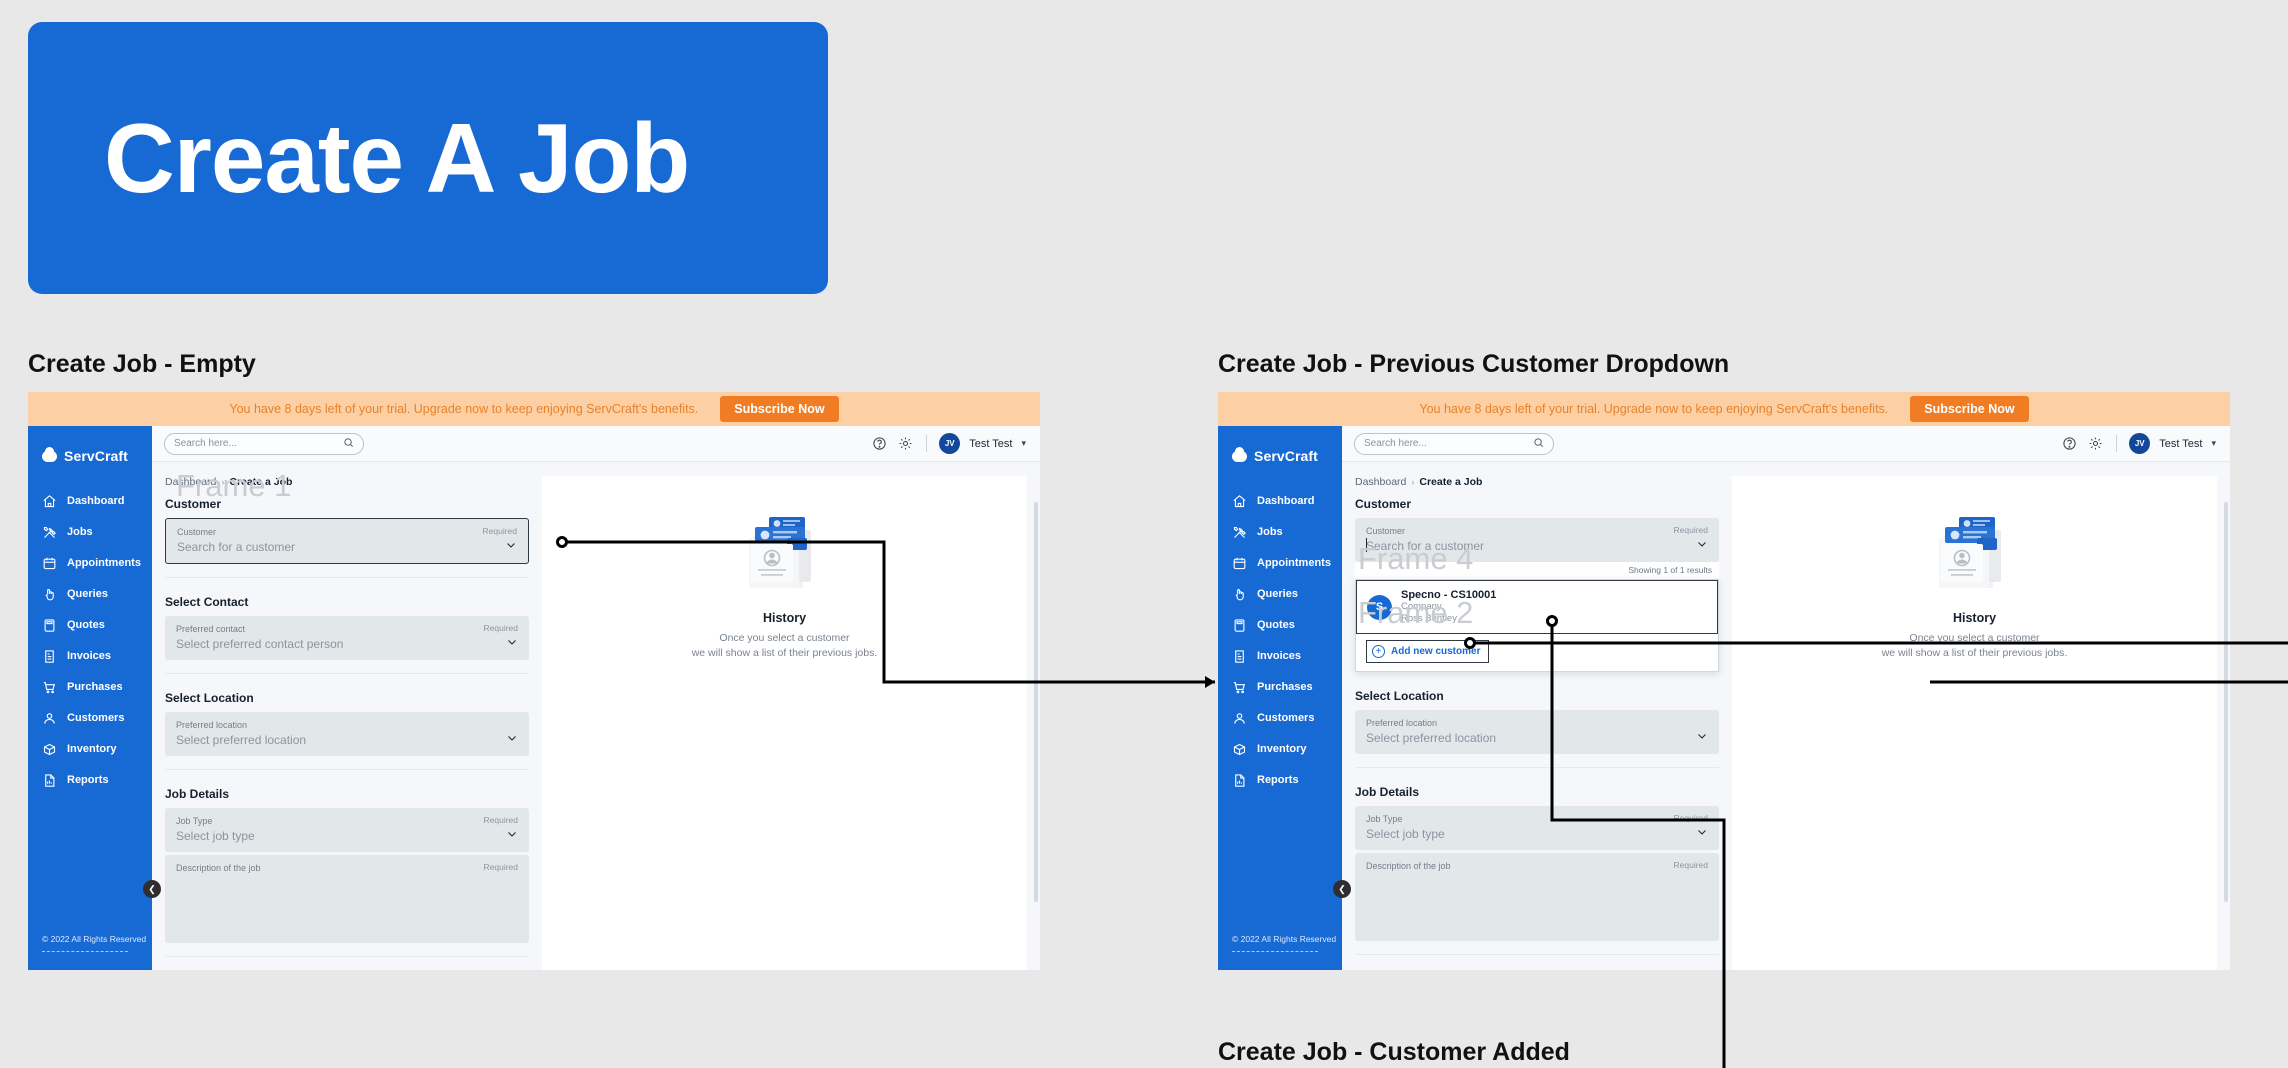 Image resolution: width=2288 pixels, height=1068 pixels. What do you see at coordinates (1421, 606) in the screenshot?
I see `result-type: Company` at bounding box center [1421, 606].